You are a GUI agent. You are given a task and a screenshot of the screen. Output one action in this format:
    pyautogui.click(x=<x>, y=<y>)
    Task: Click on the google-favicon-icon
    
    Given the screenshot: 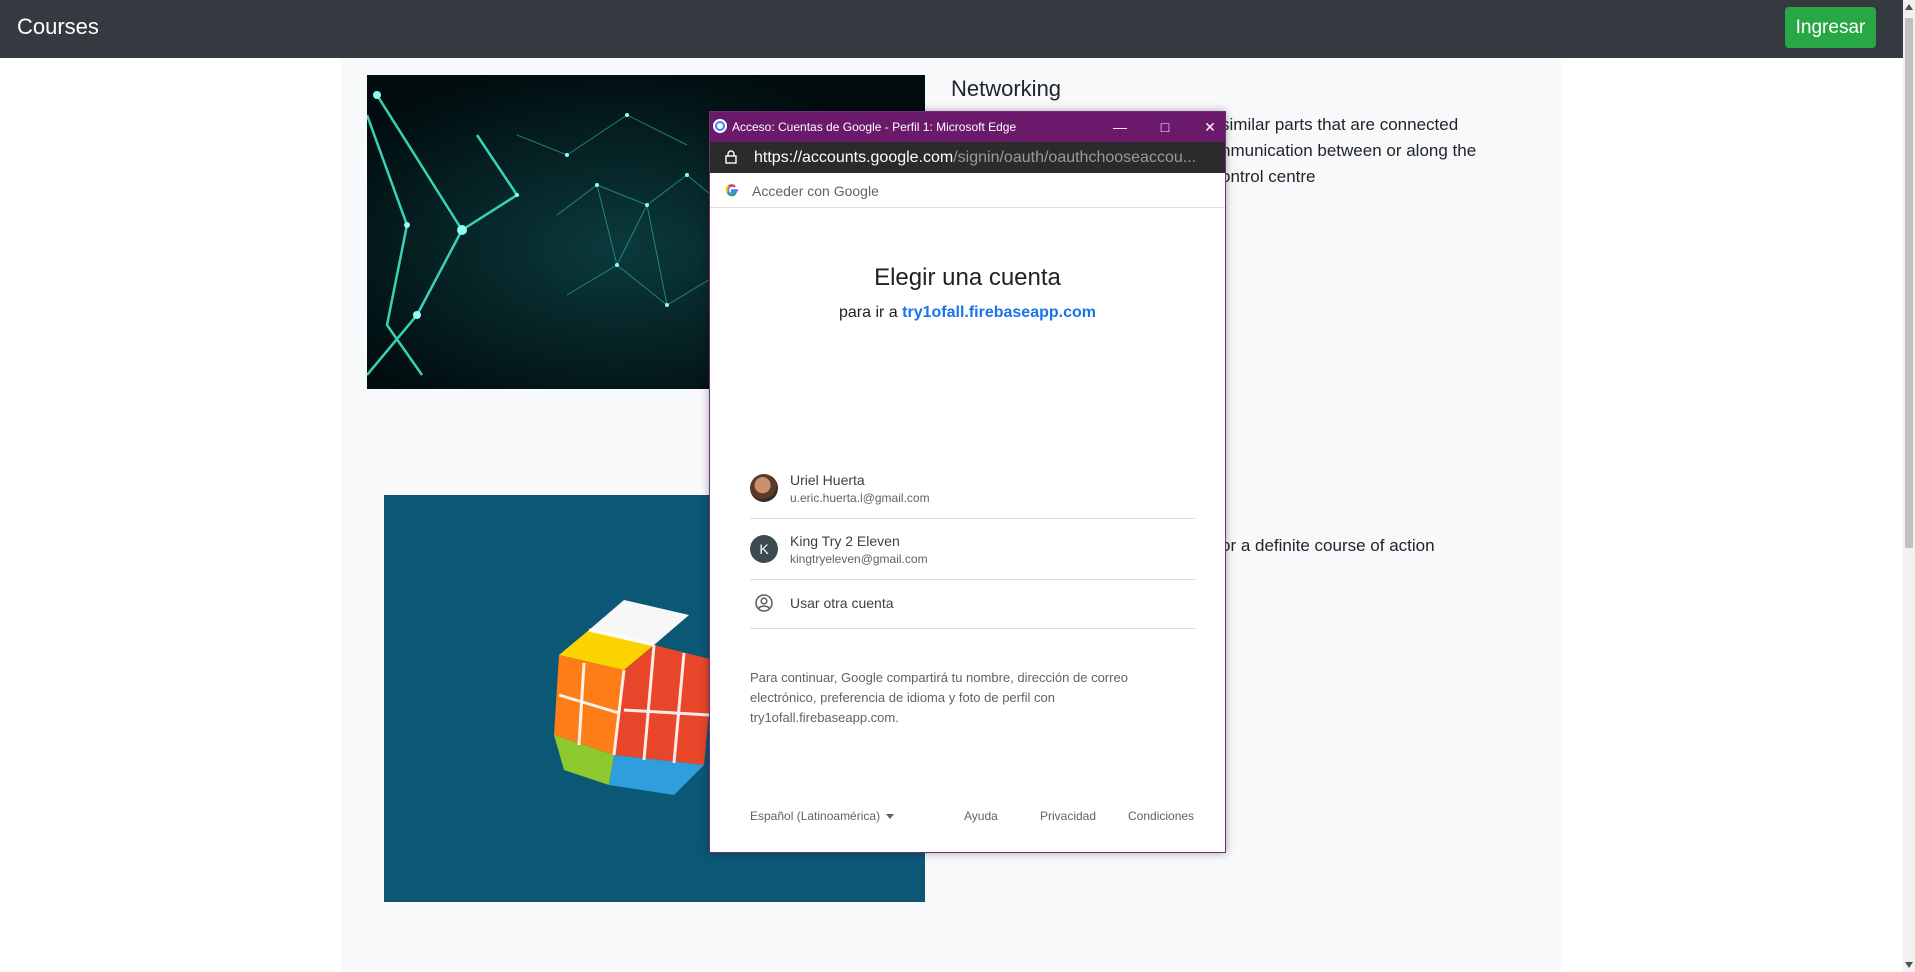 What is the action you would take?
    pyautogui.click(x=720, y=126)
    